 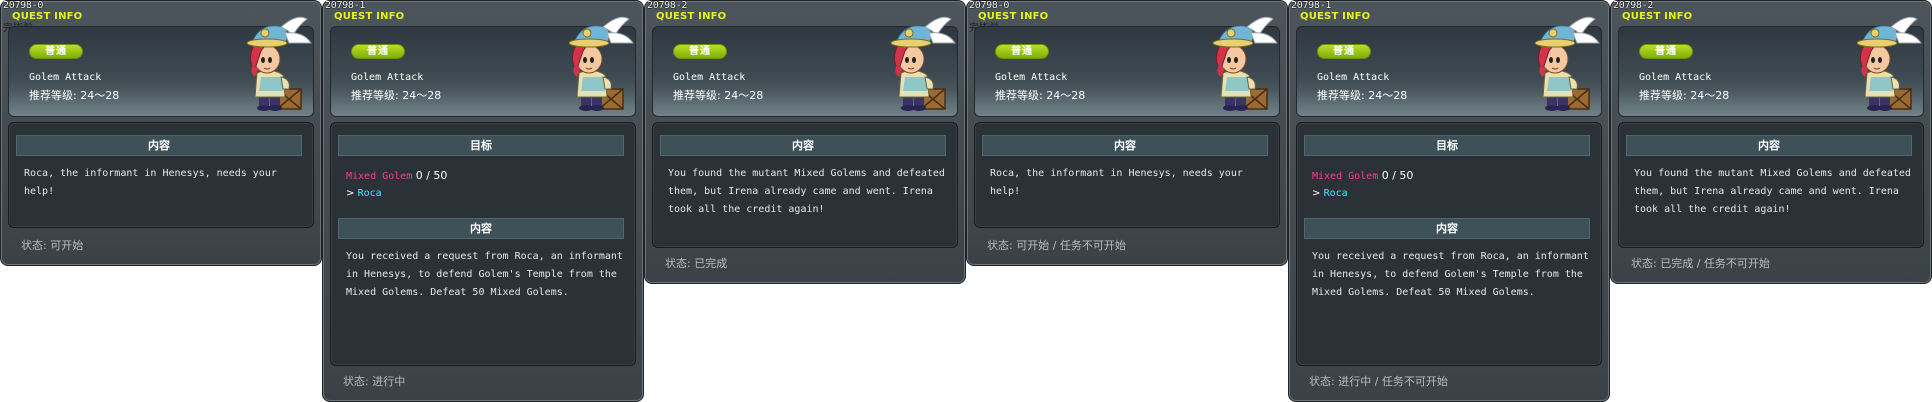 What do you see at coordinates (1700, 263) in the screenshot?
I see `quest-status: 状态: 已完成 / 任务不可开始` at bounding box center [1700, 263].